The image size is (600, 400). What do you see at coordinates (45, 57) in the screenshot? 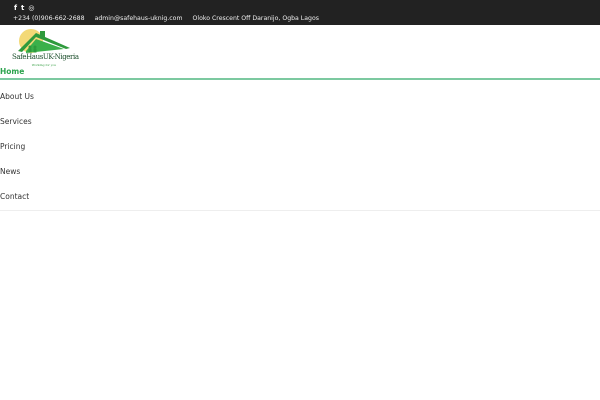
I see `logo-name: SafeHausUK-Nigeria` at bounding box center [45, 57].